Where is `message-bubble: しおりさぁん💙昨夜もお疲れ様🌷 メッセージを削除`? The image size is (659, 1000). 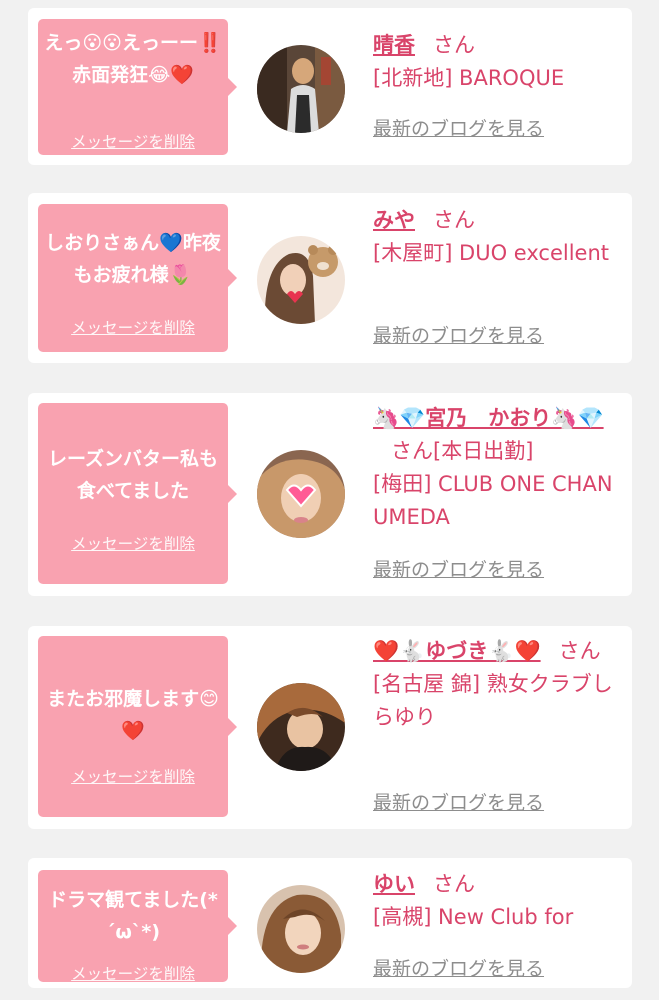
message-bubble: しおりさぁん💙昨夜もお疲れ様🌷 メッセージを削除 is located at coordinates (137, 278).